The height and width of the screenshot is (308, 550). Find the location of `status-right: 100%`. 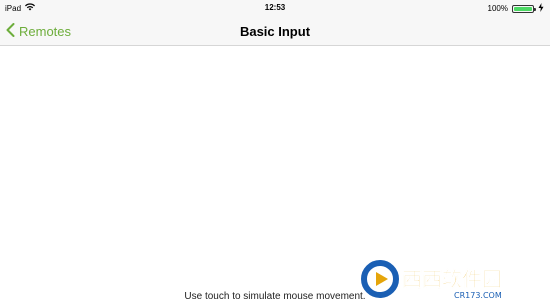

status-right: 100% is located at coordinates (516, 8).